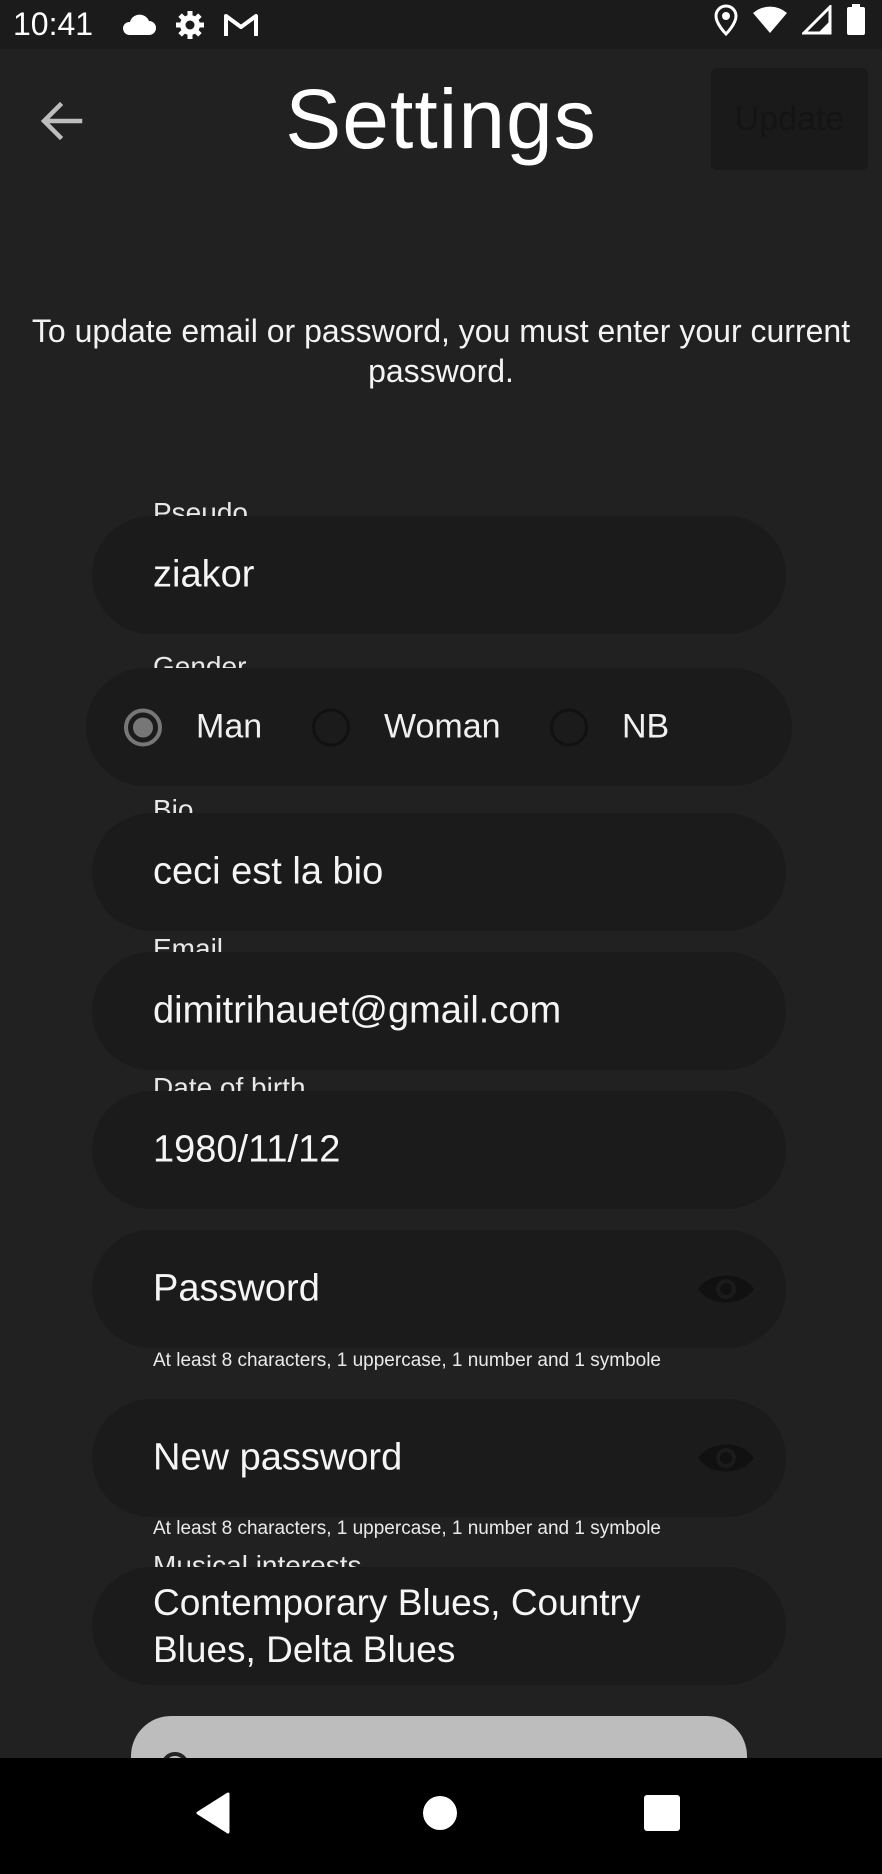 This screenshot has height=1874, width=882. I want to click on gender-option-man: Man, so click(193, 727).